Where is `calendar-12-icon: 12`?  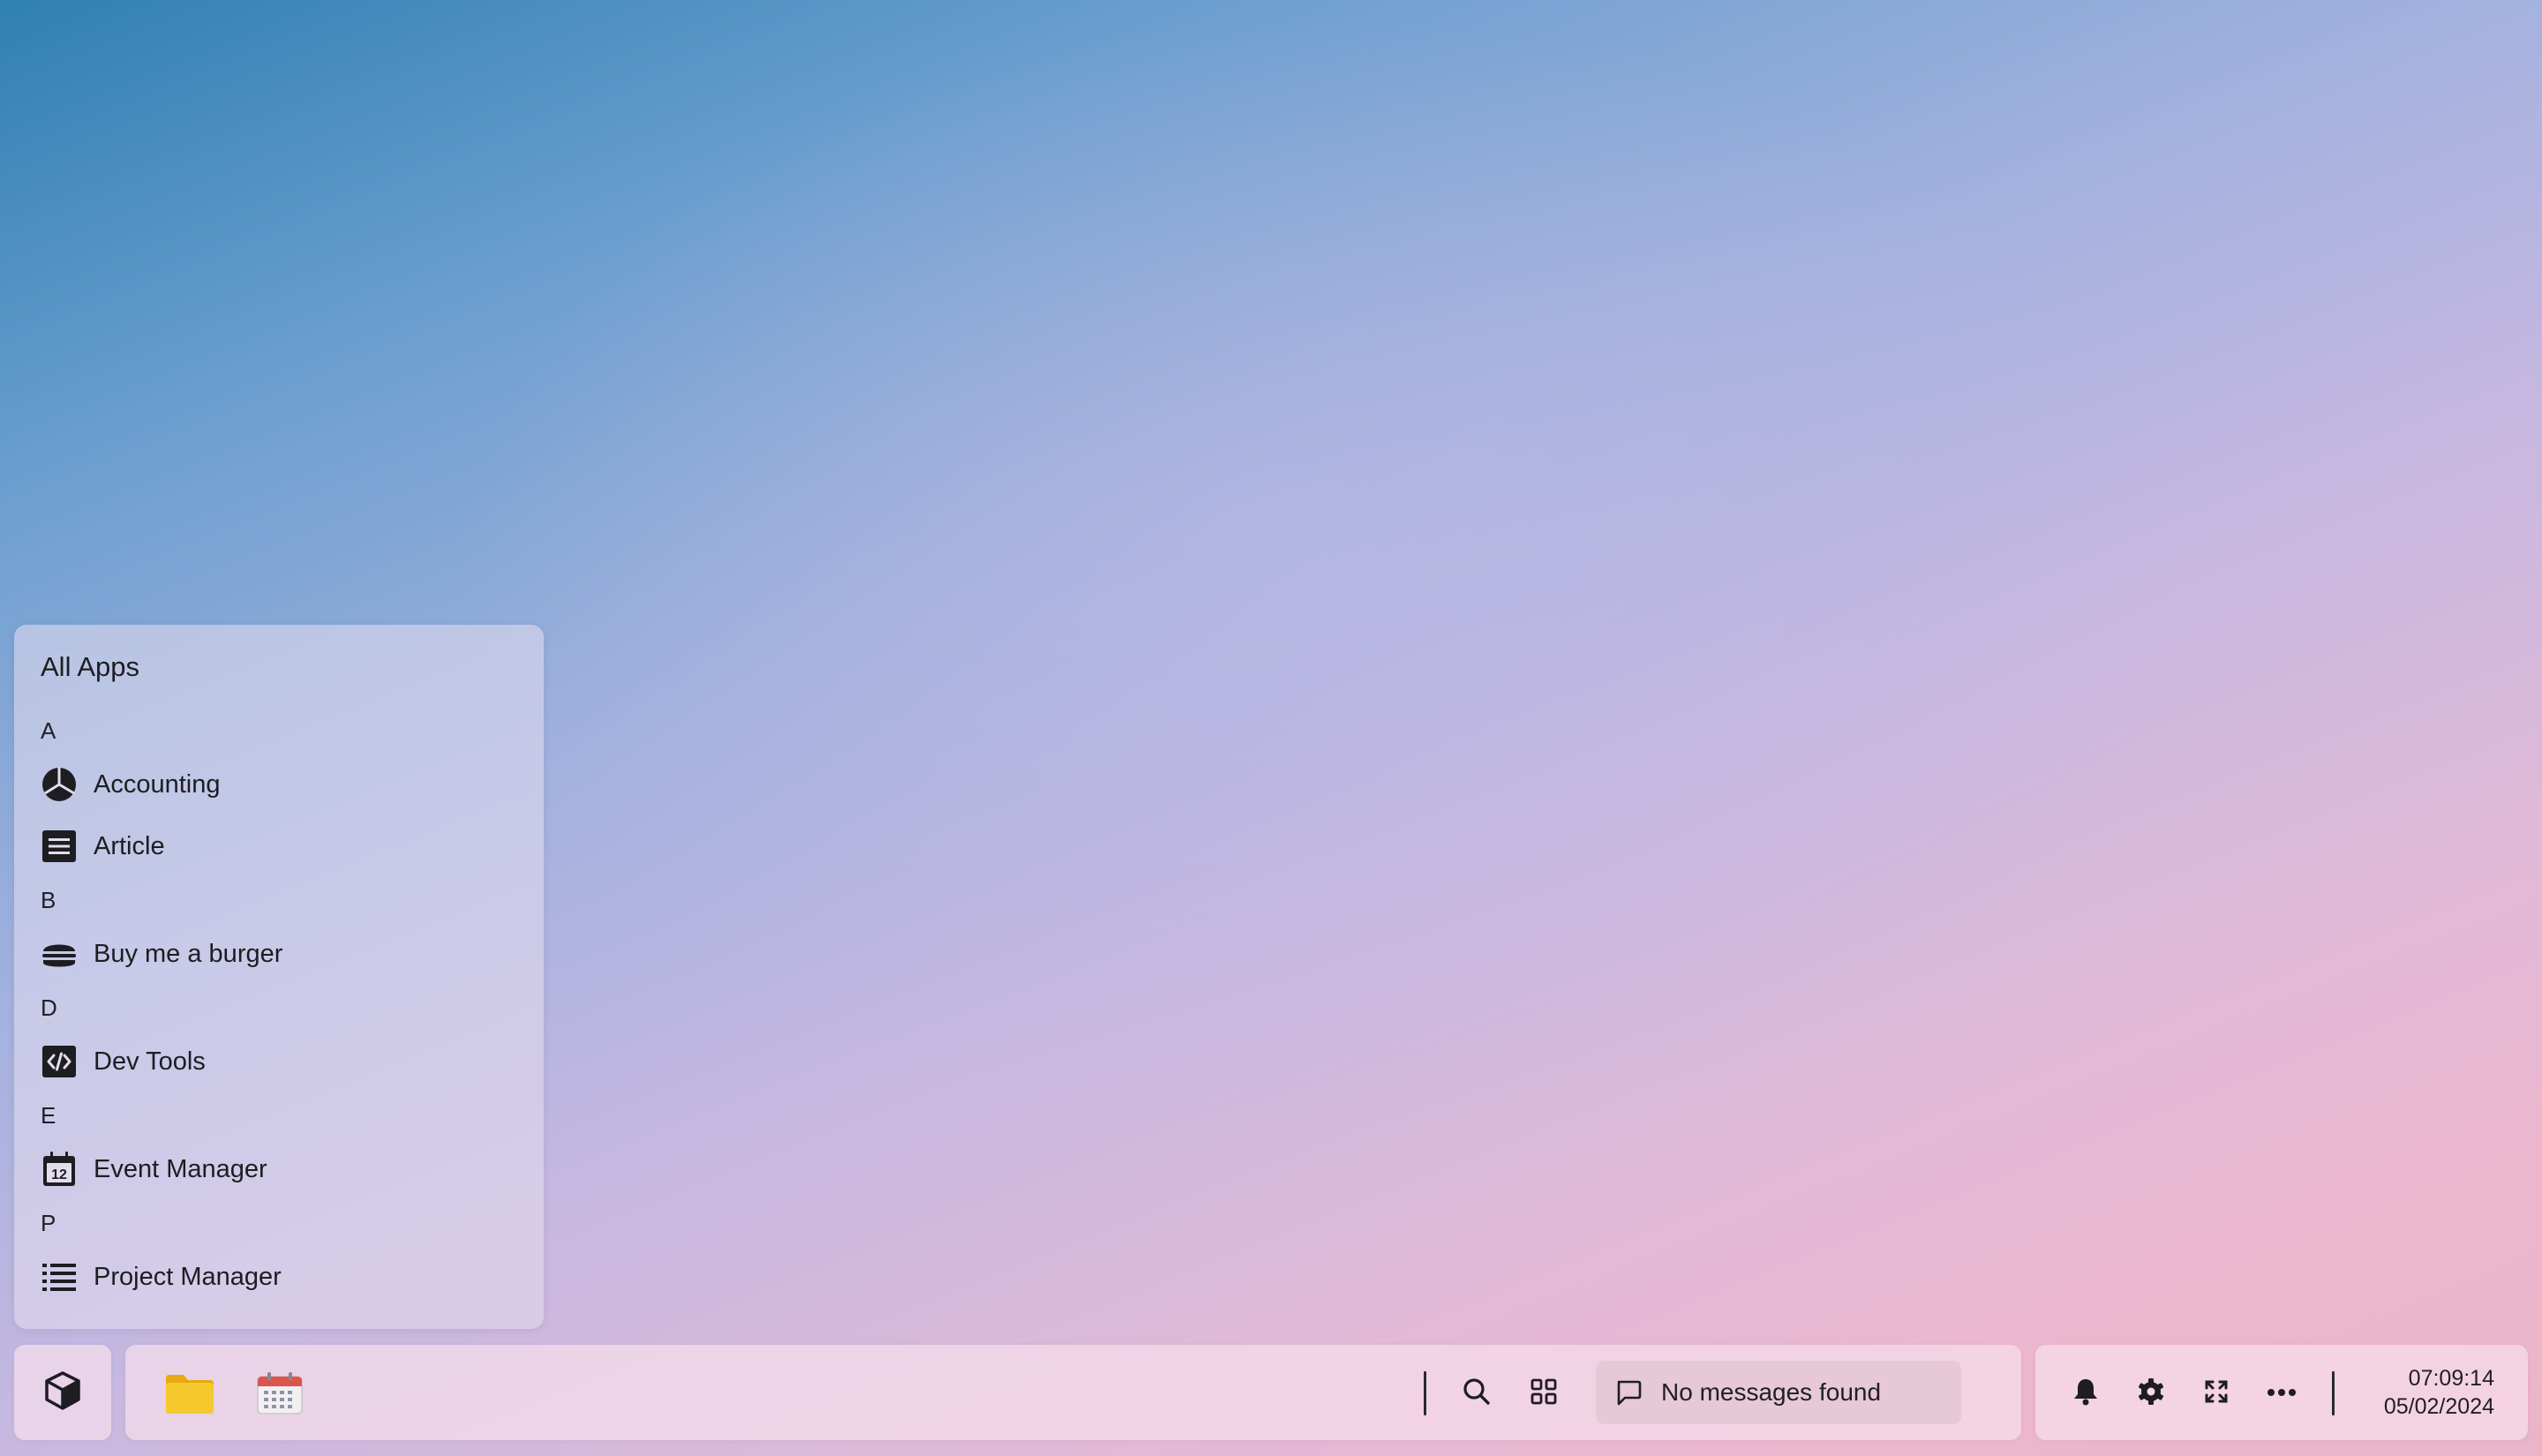
calendar-12-icon: 12 is located at coordinates (60, 1169).